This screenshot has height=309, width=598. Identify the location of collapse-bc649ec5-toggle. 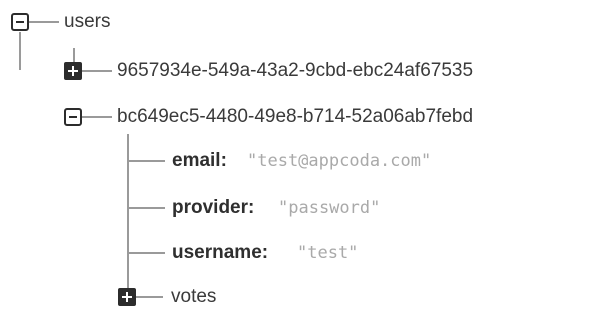
(73, 117).